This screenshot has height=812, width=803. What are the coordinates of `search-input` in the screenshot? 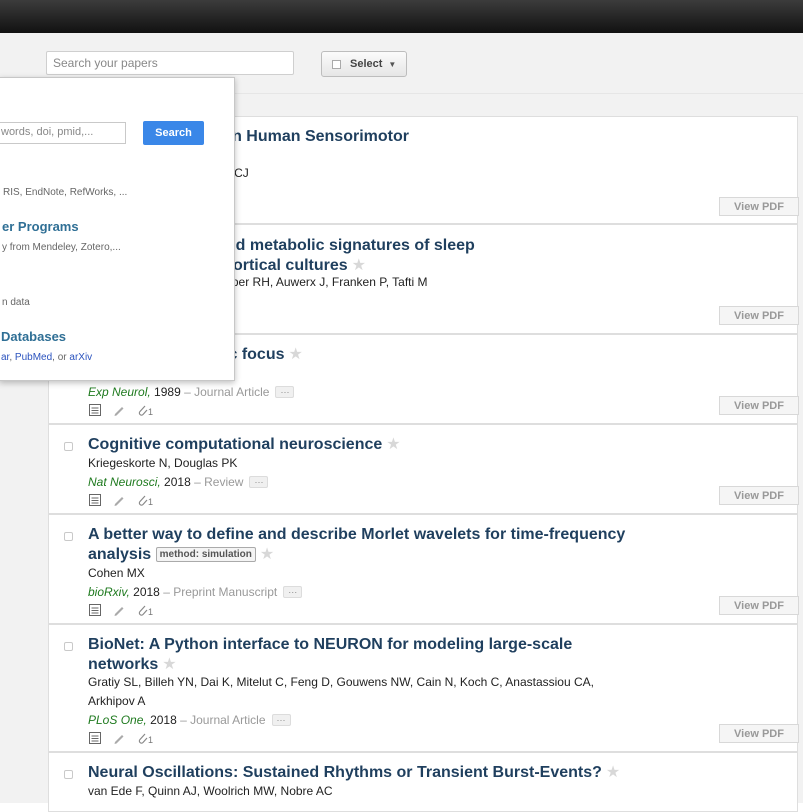 It's located at (170, 63).